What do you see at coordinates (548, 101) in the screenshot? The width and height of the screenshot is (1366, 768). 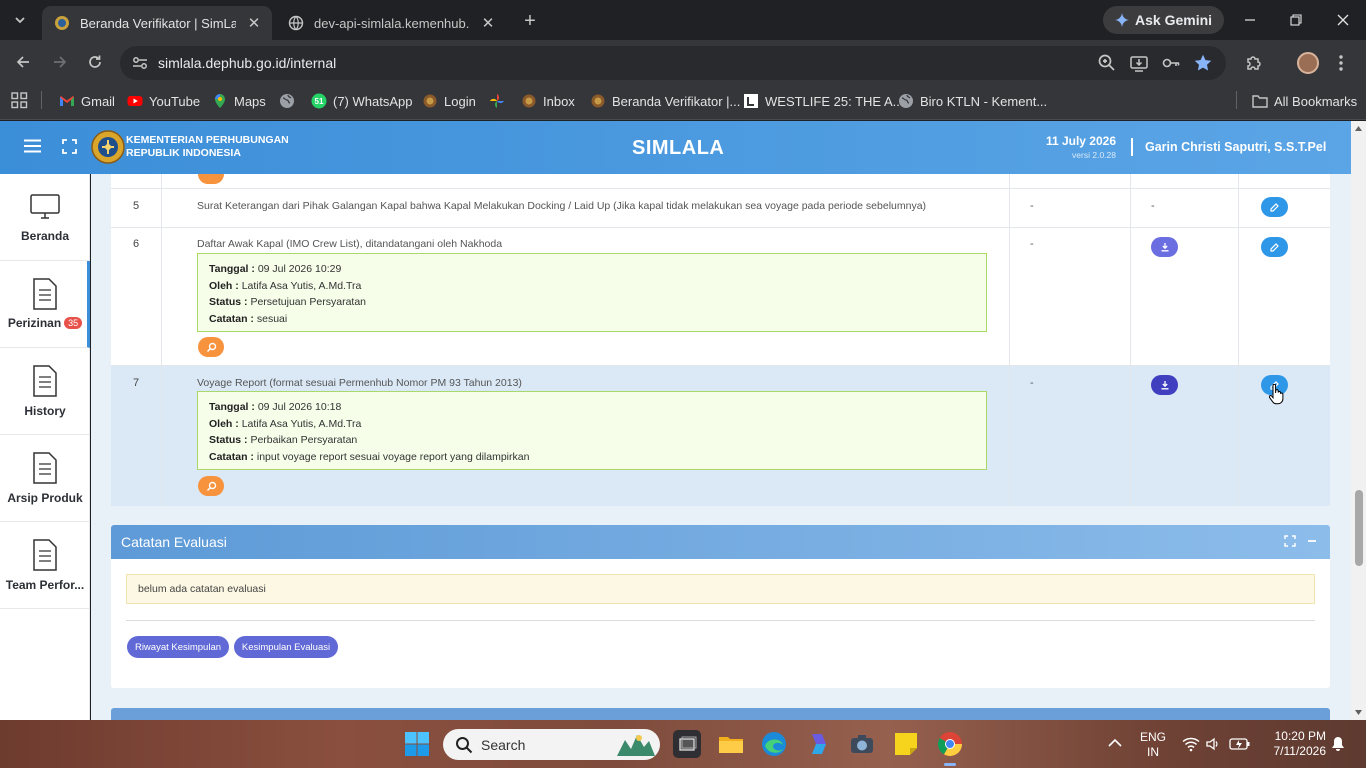 I see `bookmark-inbox: Inbox` at bounding box center [548, 101].